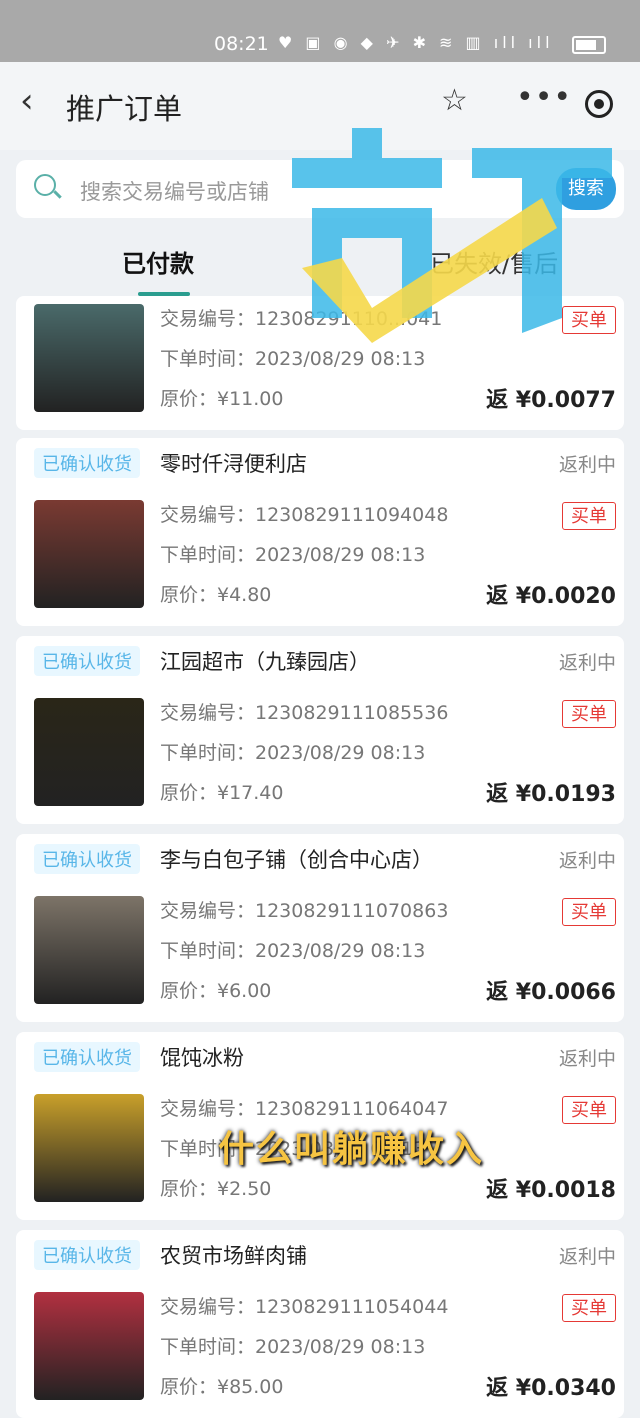 This screenshot has height=1418, width=640. I want to click on more-icon: •••, so click(544, 97).